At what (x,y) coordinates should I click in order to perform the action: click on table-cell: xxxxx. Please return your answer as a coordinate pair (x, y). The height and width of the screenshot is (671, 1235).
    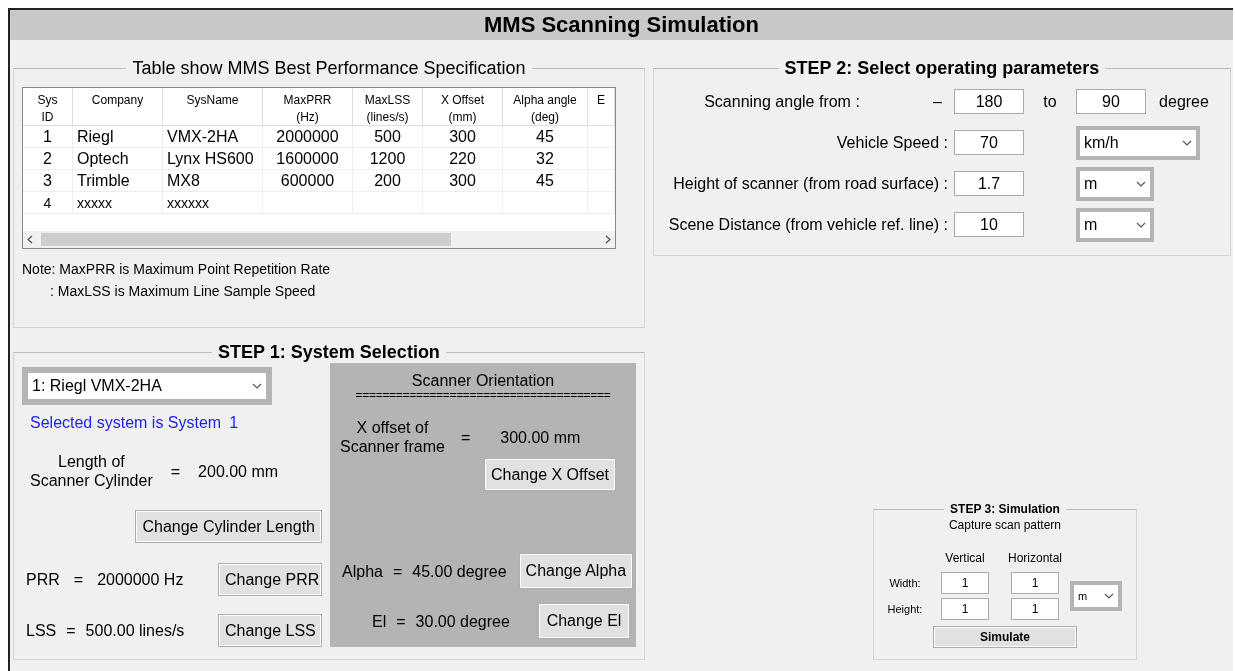
    Looking at the image, I should click on (118, 203).